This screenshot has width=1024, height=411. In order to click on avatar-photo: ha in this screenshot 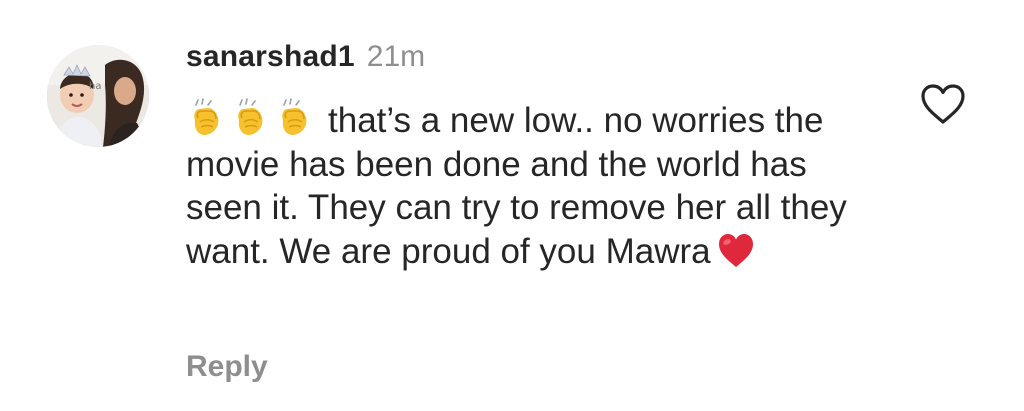, I will do `click(98, 96)`.